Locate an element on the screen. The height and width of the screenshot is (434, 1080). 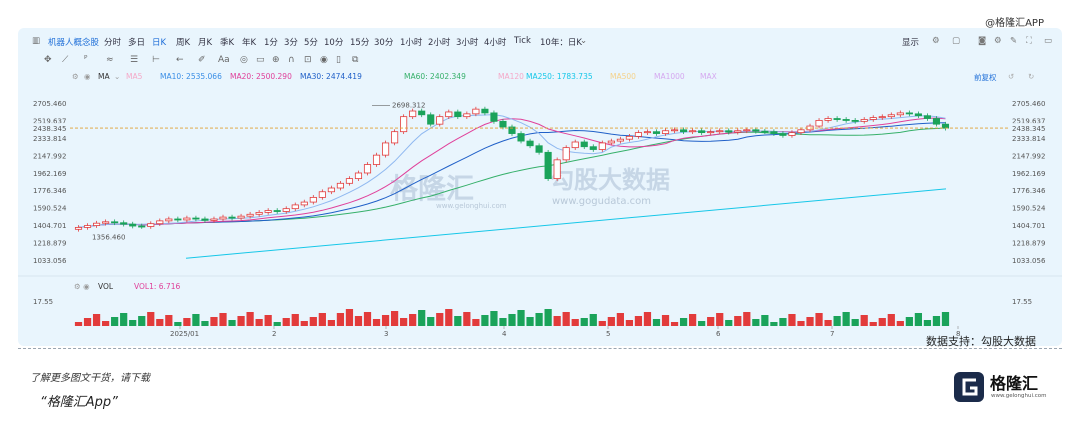
footer-note: 了解更多图文干货，请下载 is located at coordinates (90, 378).